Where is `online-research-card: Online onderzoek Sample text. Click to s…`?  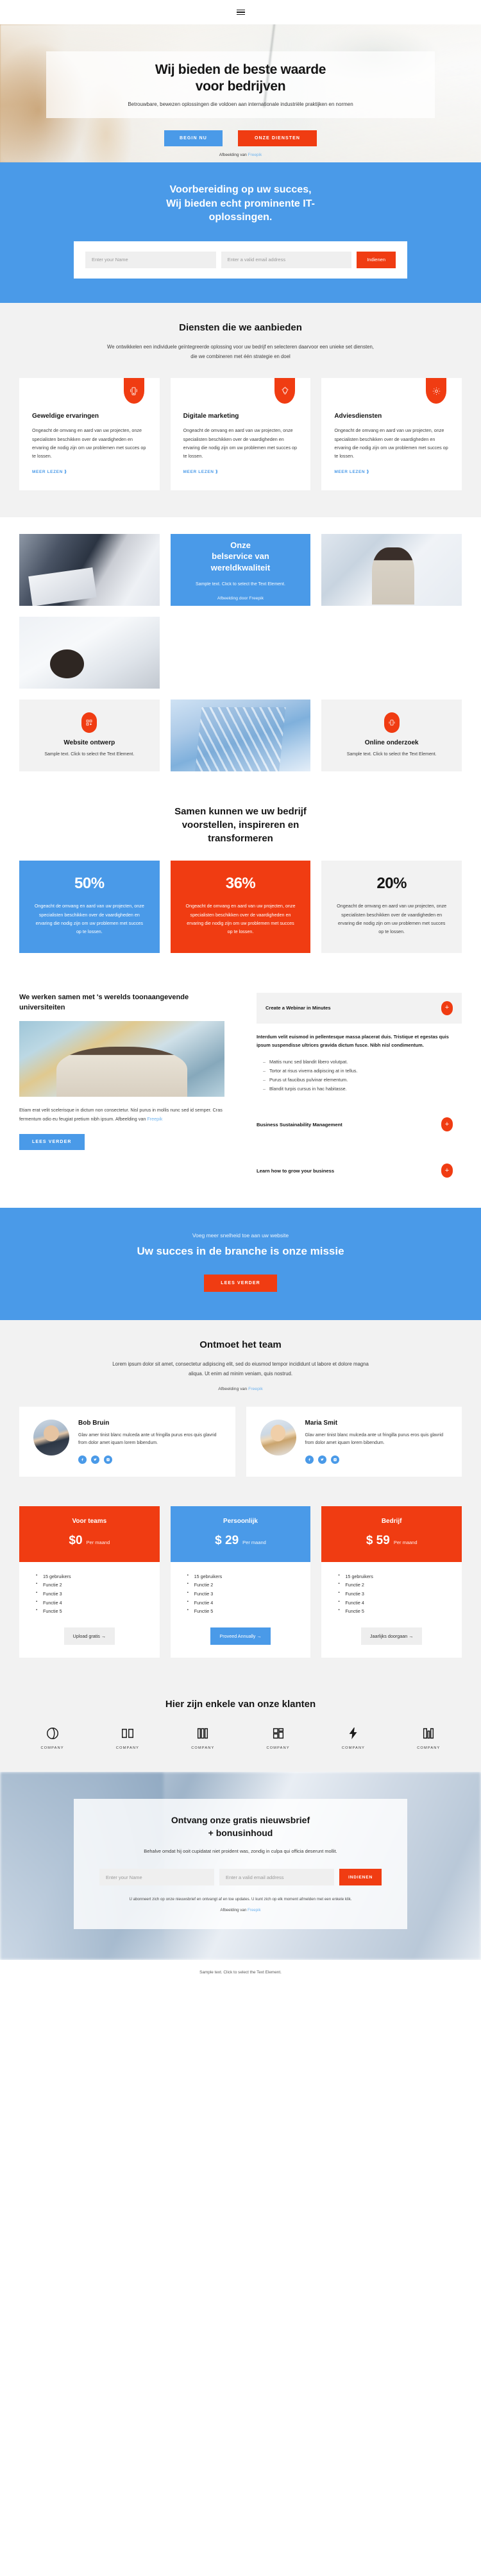
online-research-card: Online onderzoek Sample text. Click to s… is located at coordinates (391, 736).